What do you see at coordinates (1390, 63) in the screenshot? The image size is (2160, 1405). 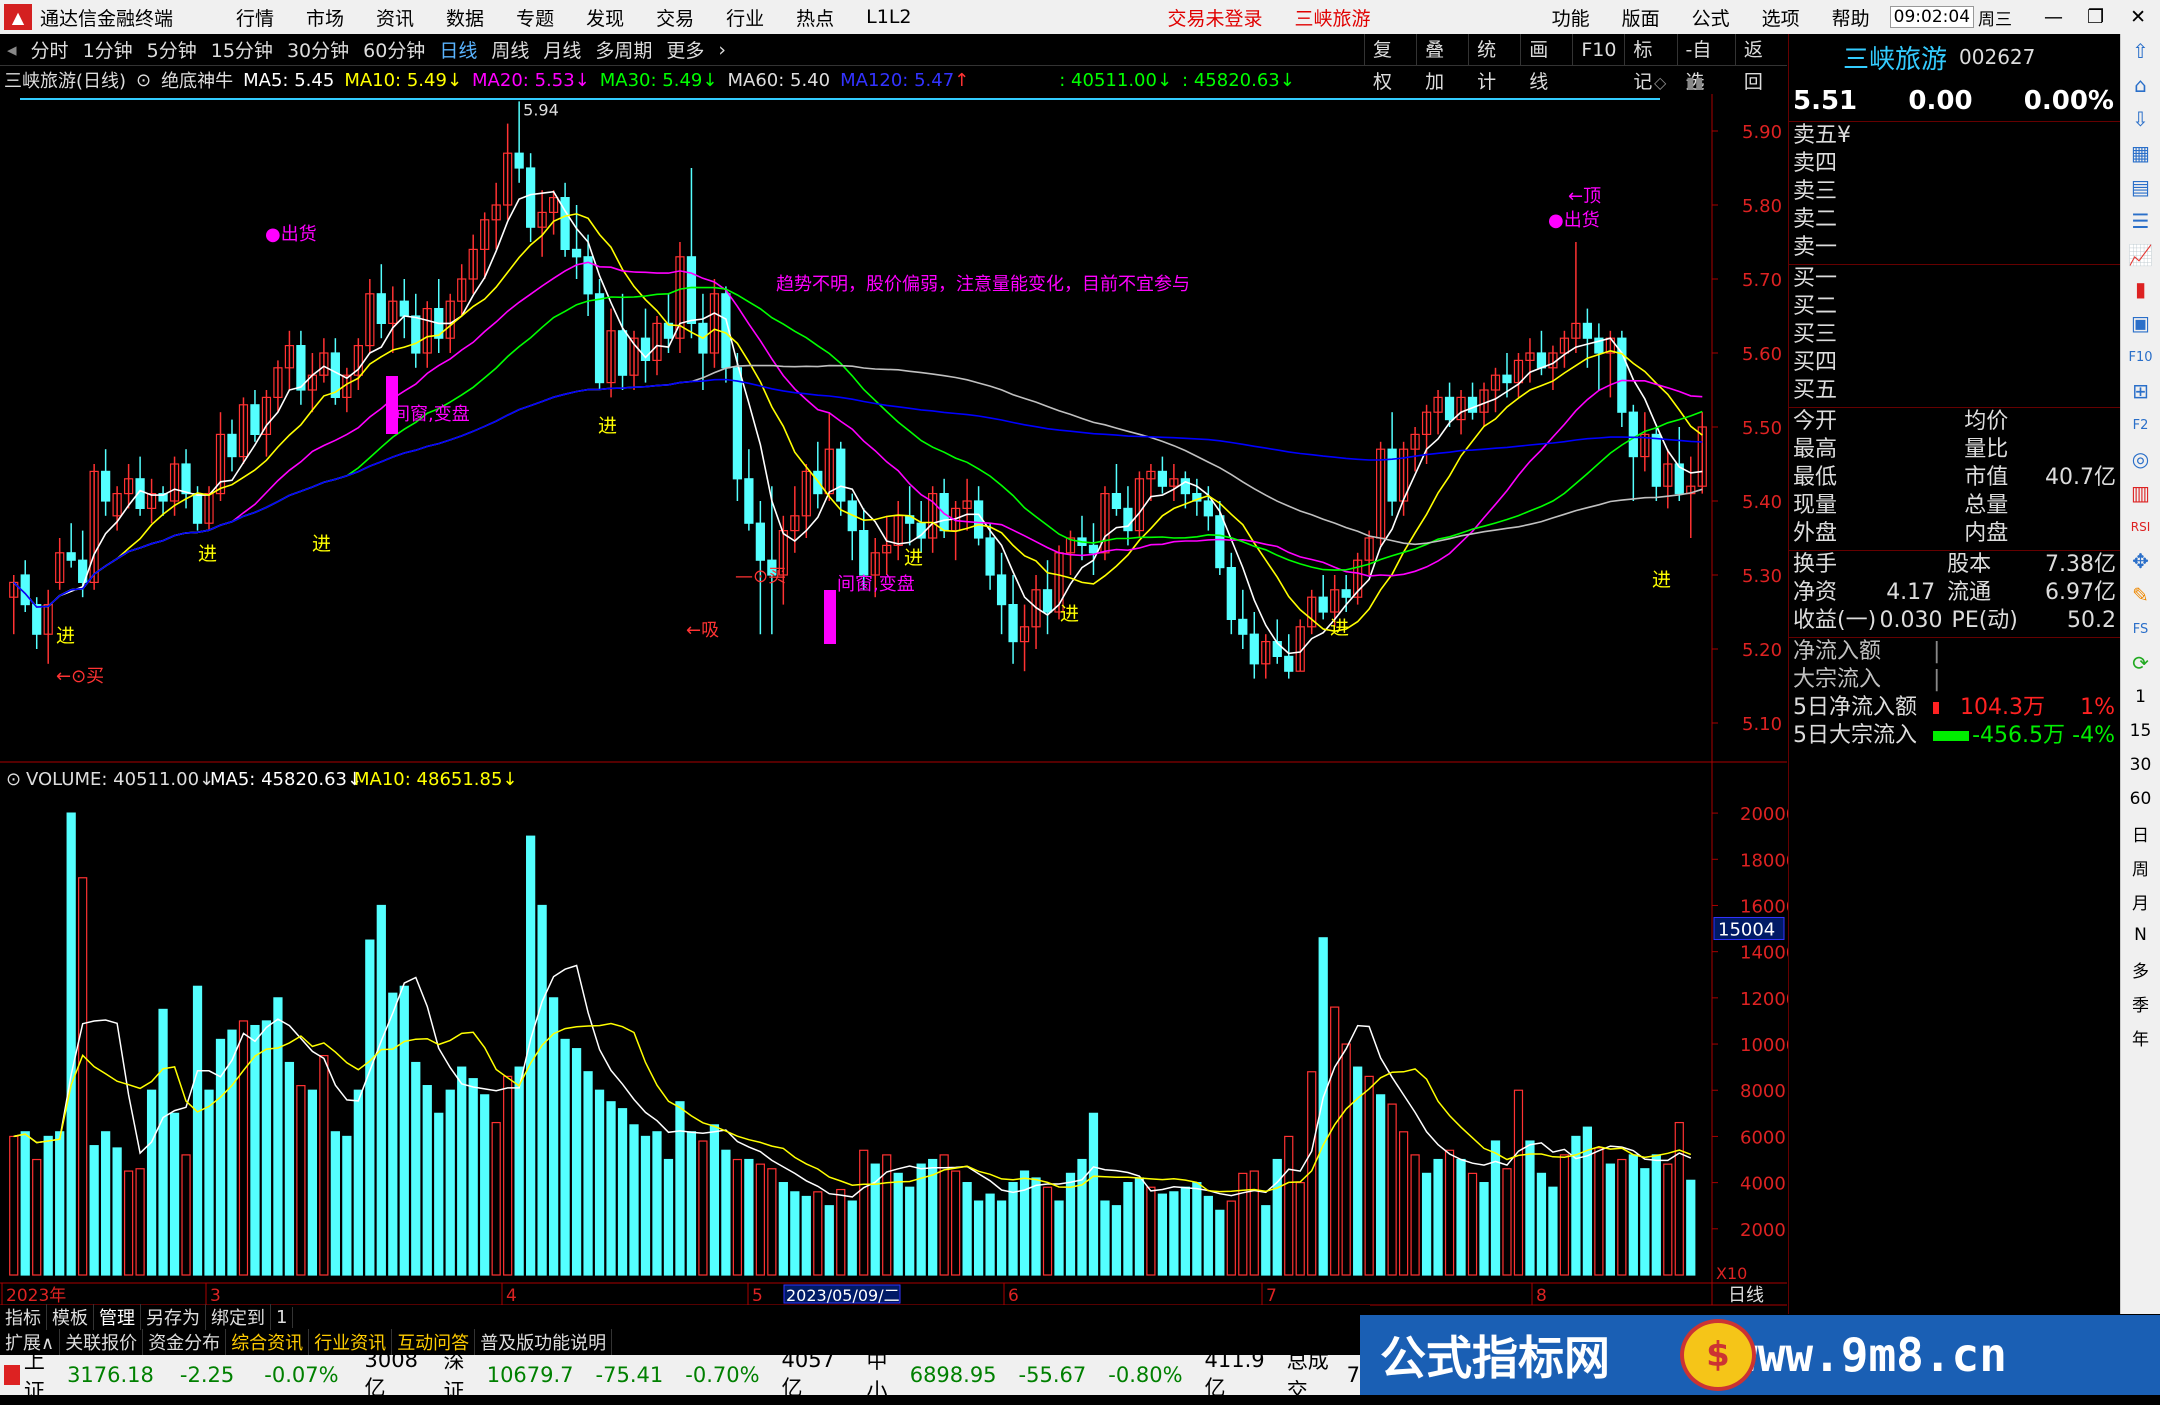 I see `fuquan-button: 复权` at bounding box center [1390, 63].